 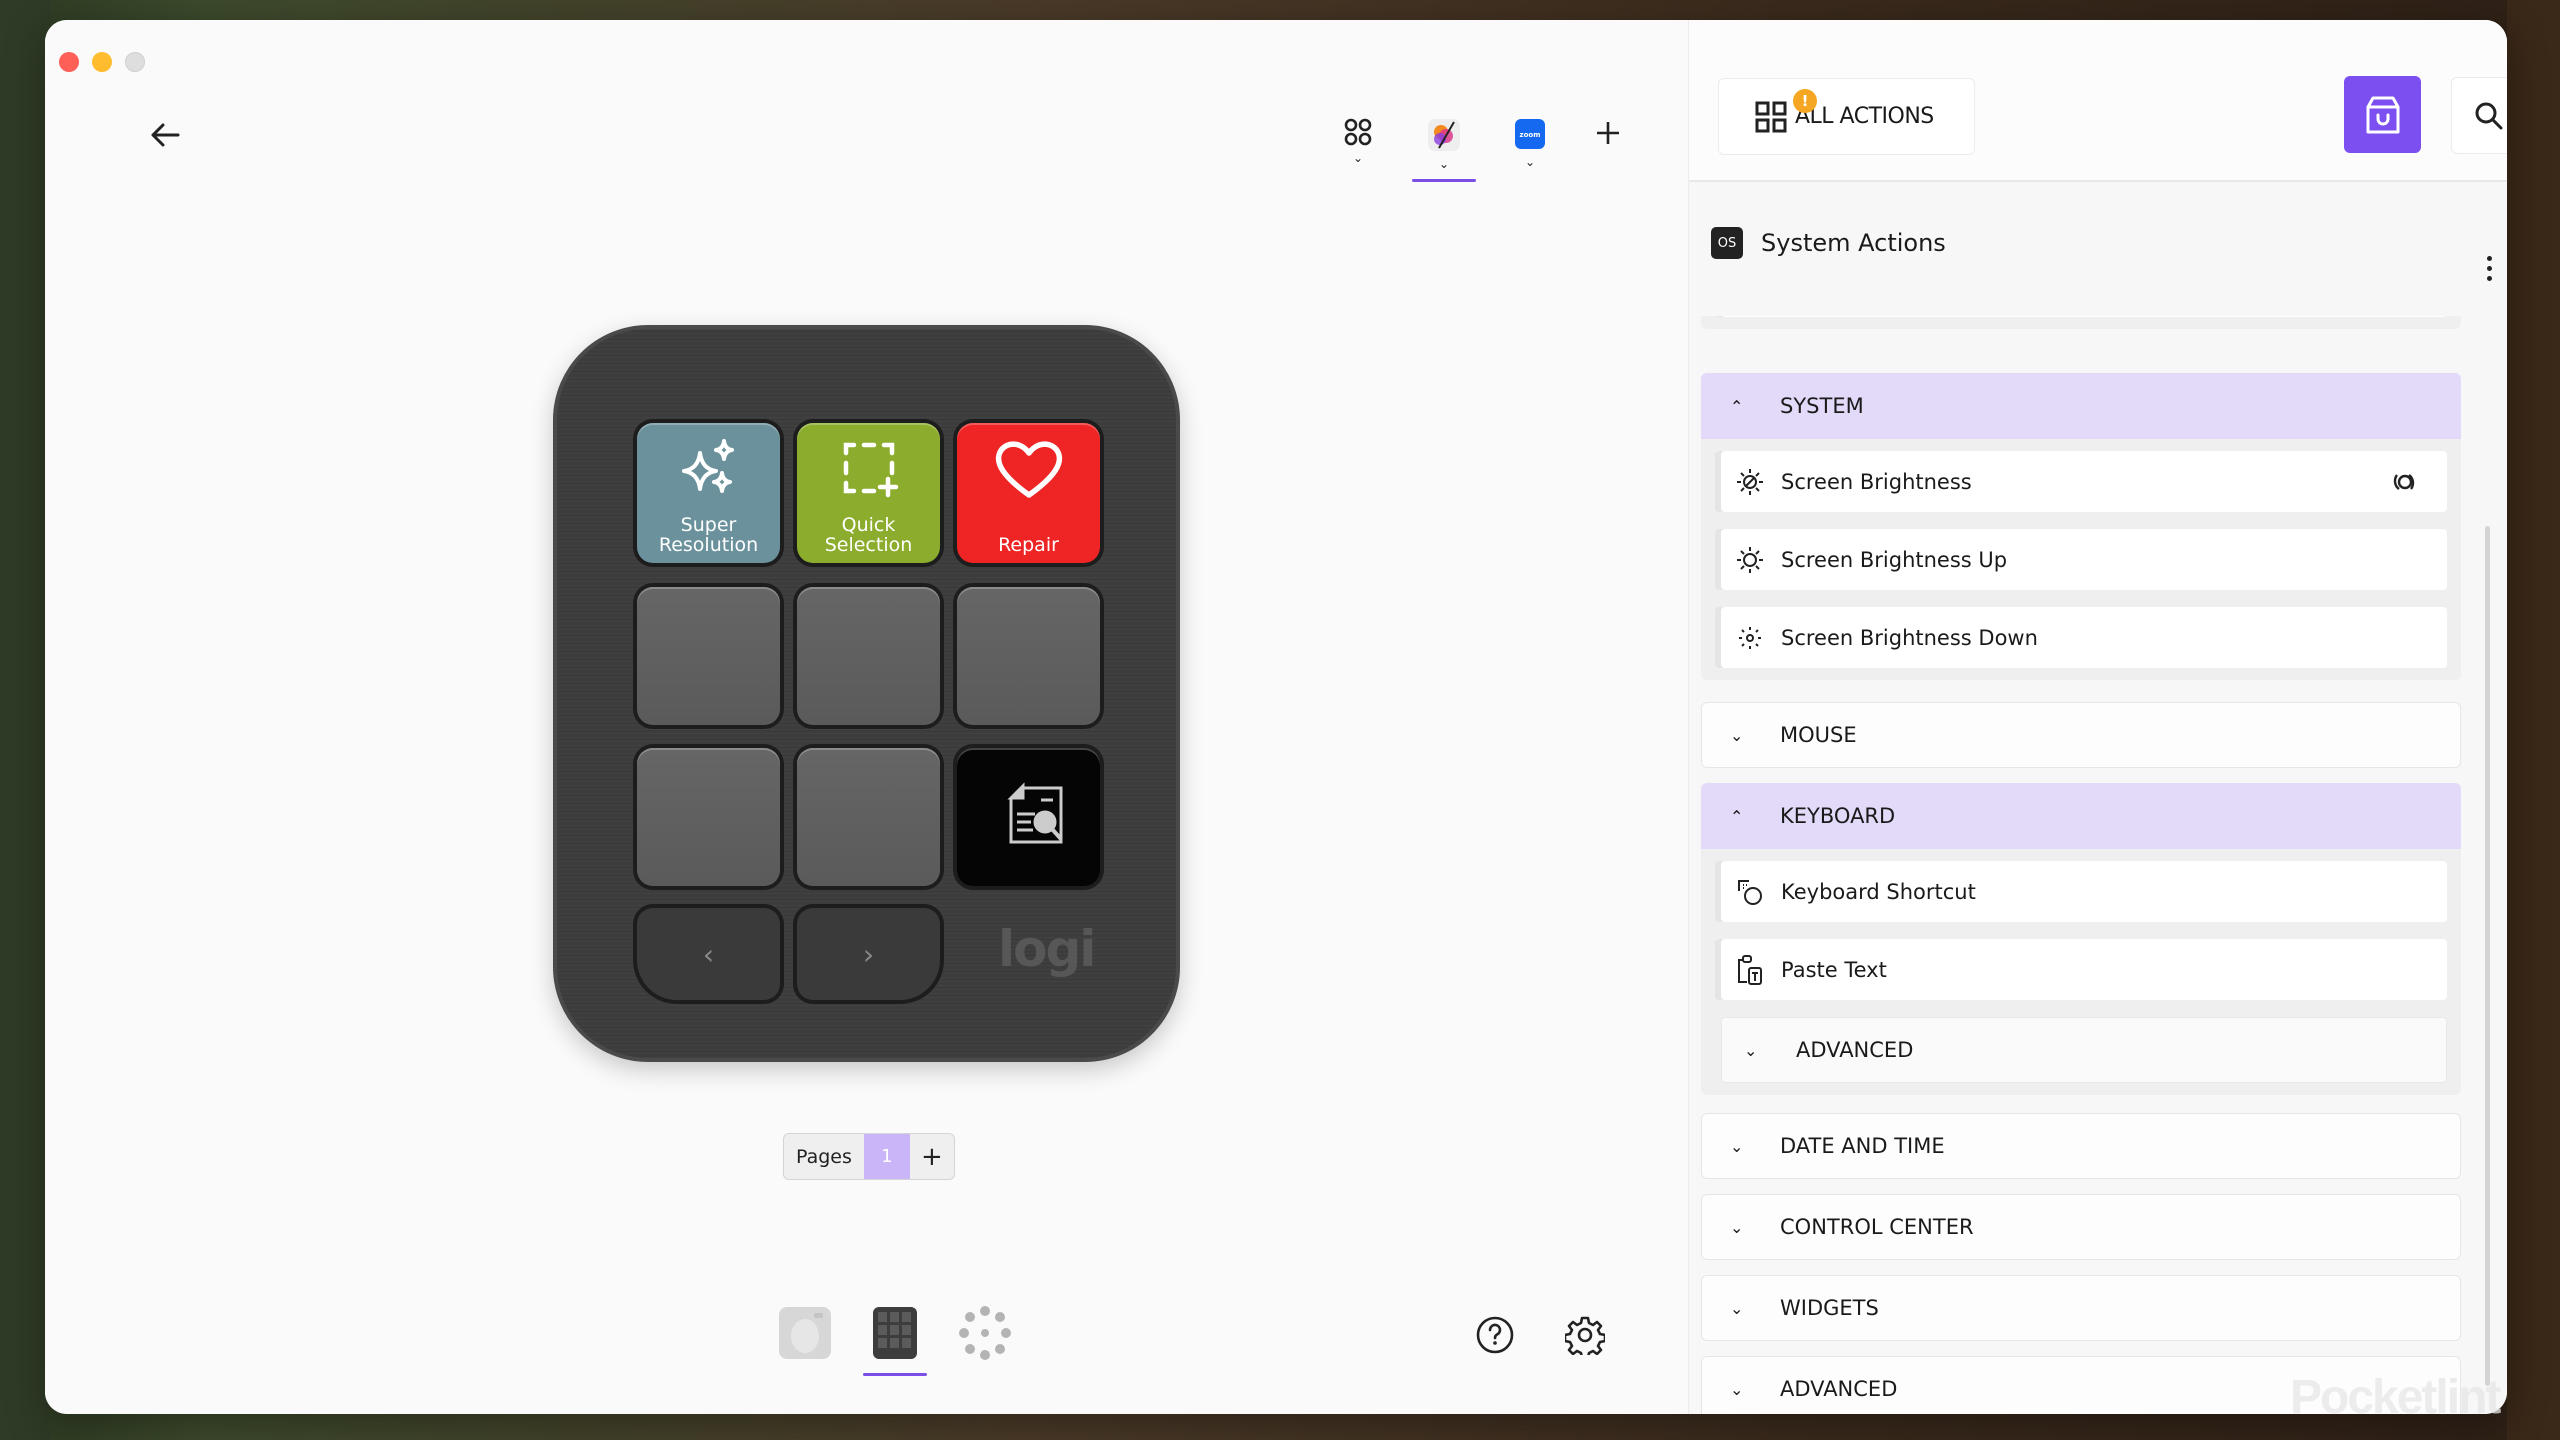 What do you see at coordinates (2081, 1227) in the screenshot?
I see `section-header-control-center: ⌄ CONTROL CENTER` at bounding box center [2081, 1227].